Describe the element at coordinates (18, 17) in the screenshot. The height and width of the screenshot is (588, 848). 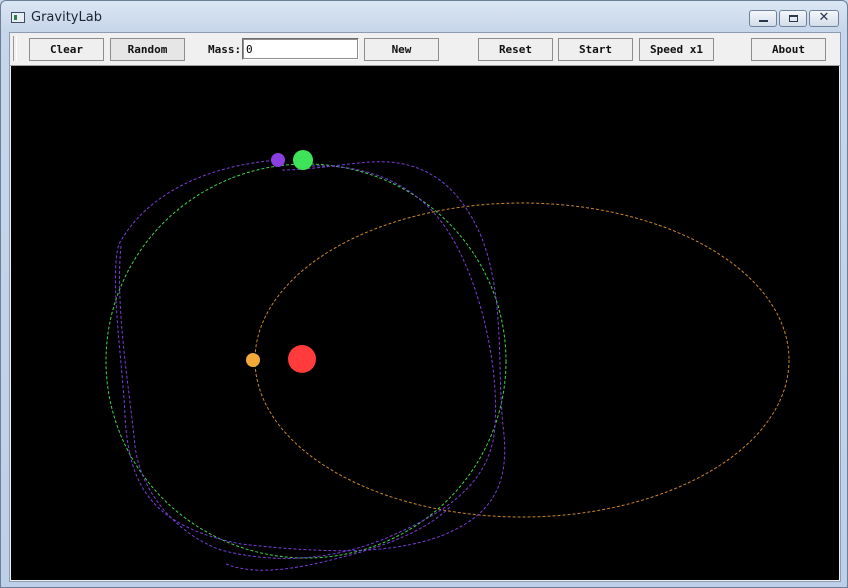
I see `app-icon` at that location.